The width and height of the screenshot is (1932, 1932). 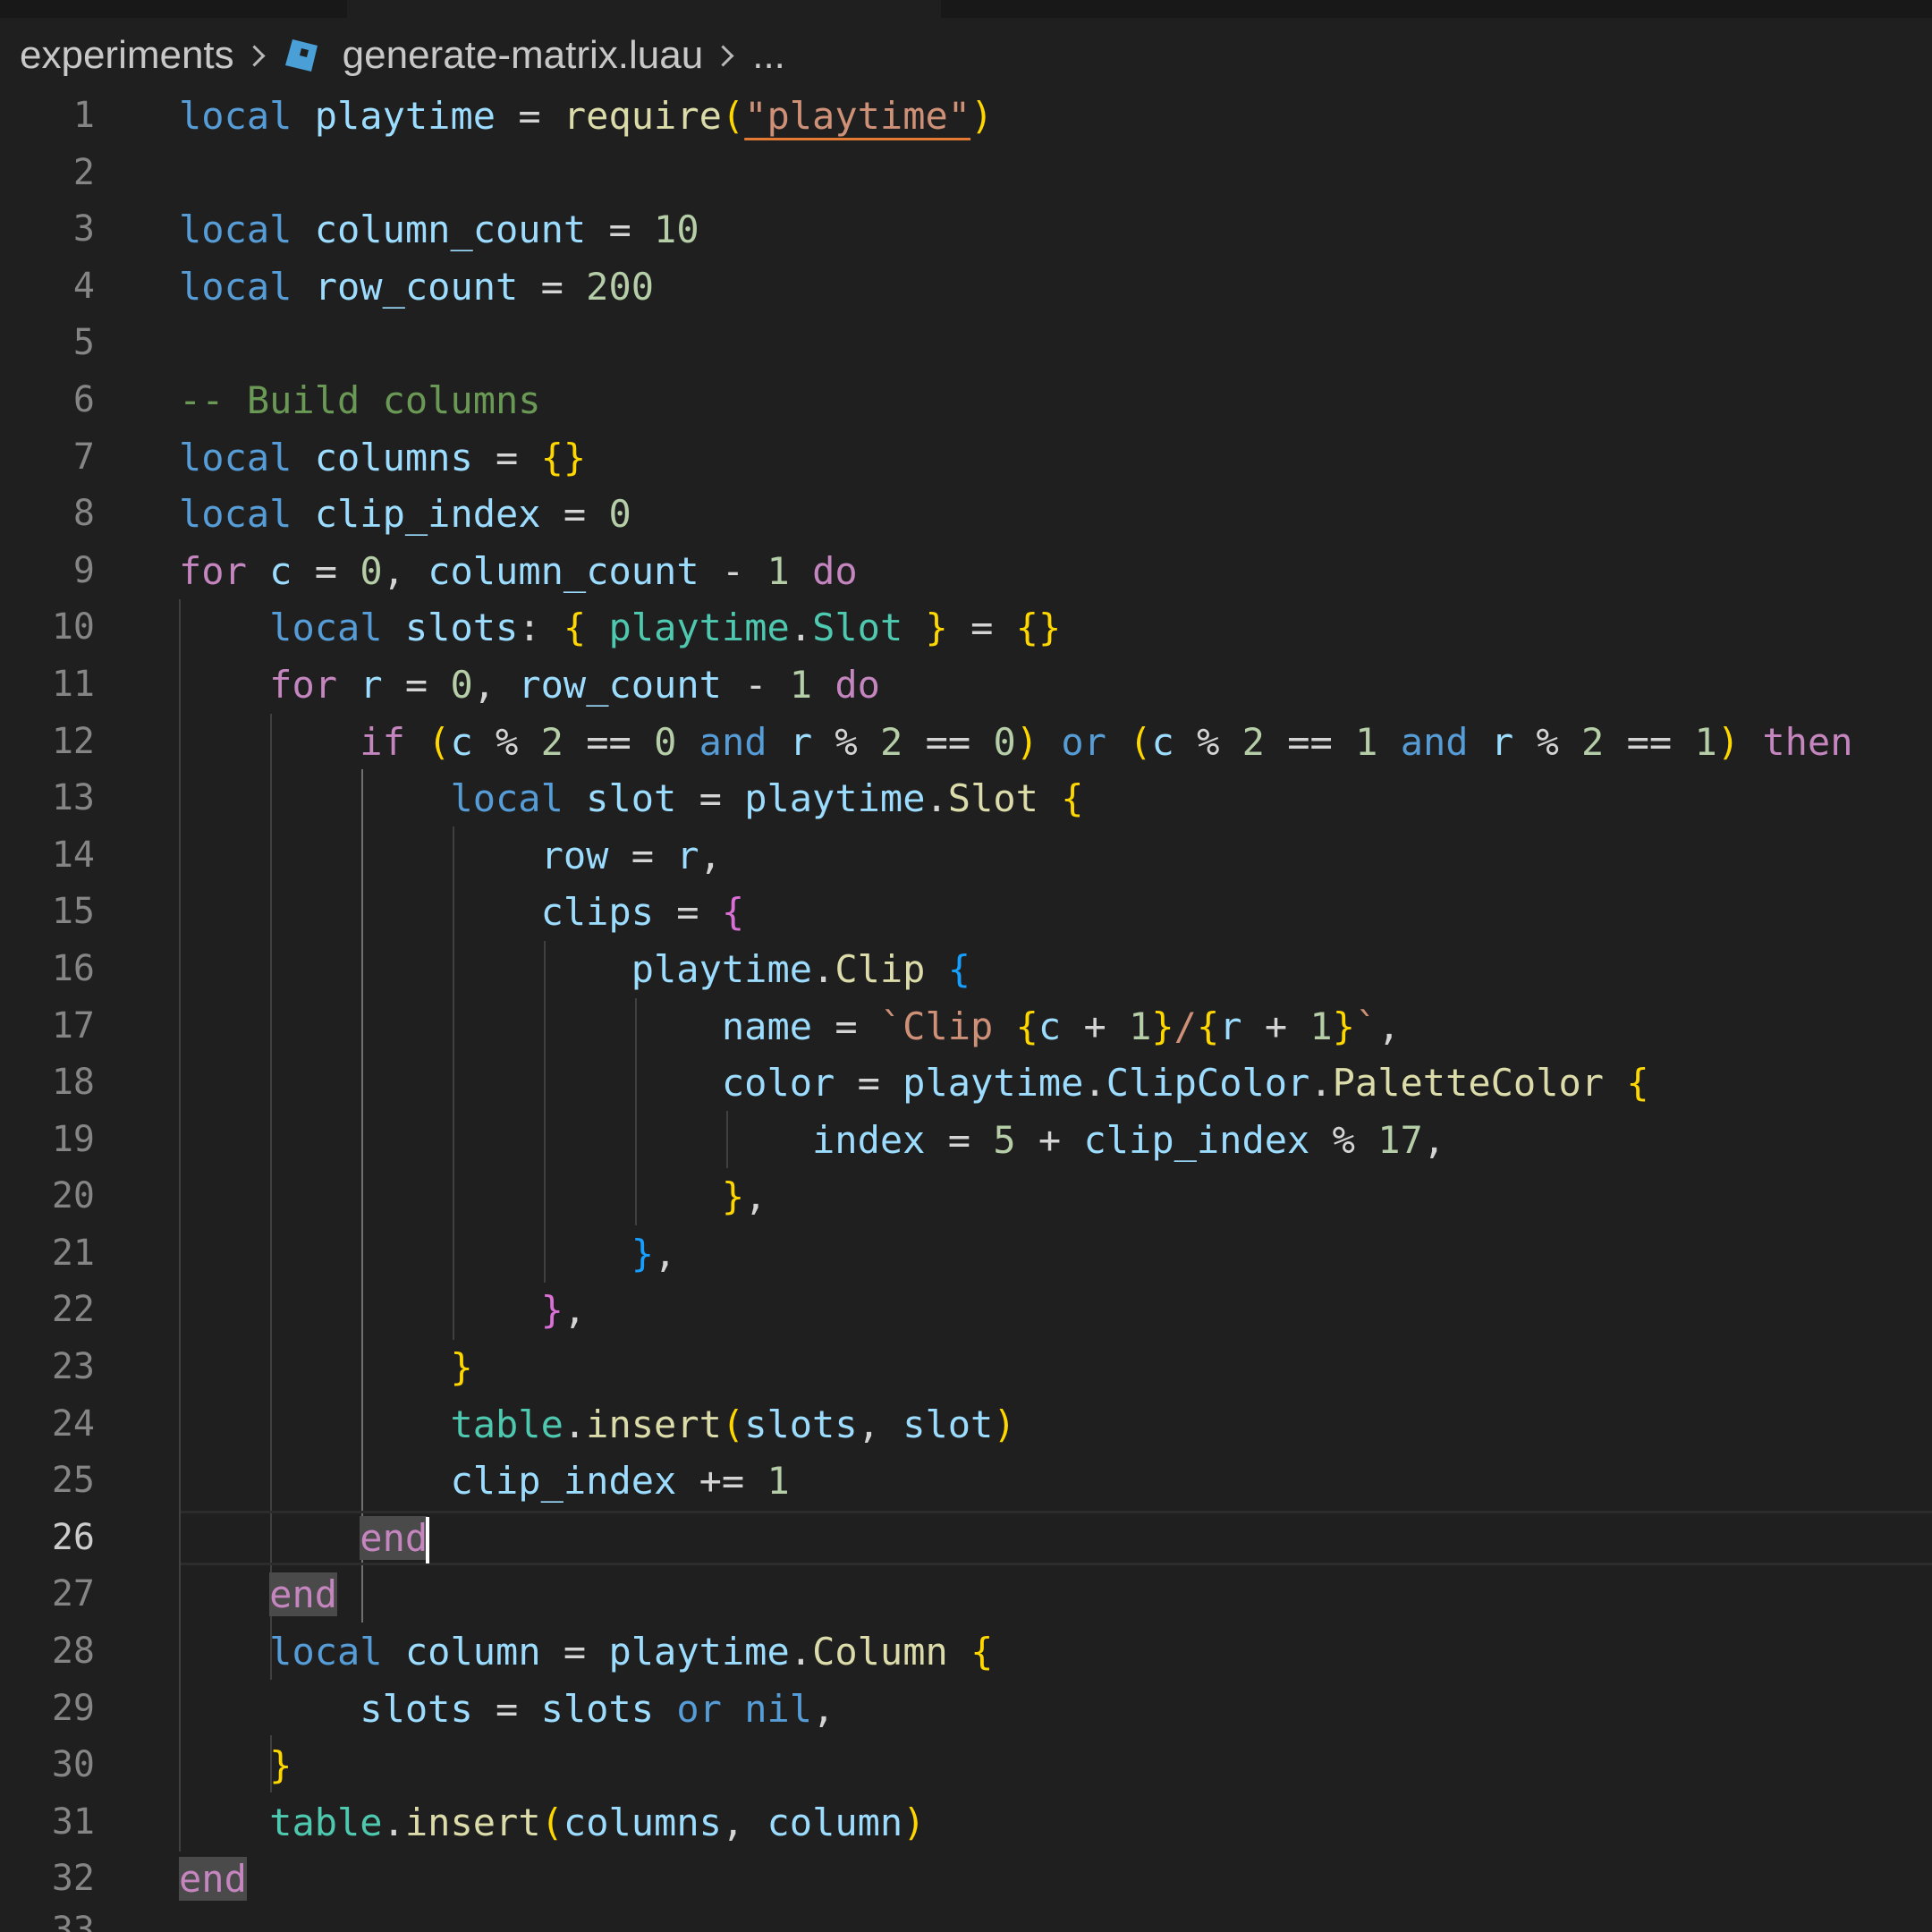 I want to click on line-number: 21, so click(x=73, y=1253).